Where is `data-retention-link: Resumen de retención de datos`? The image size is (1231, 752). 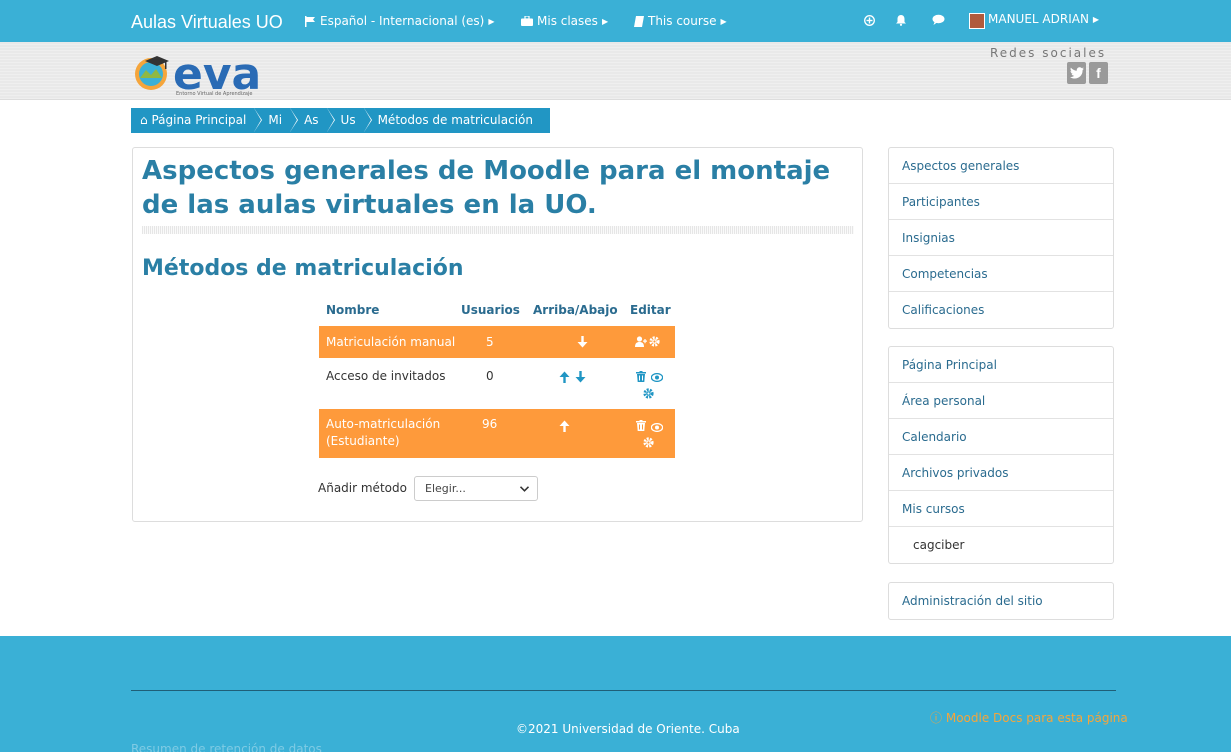
data-retention-link: Resumen de retención de datos is located at coordinates (226, 747).